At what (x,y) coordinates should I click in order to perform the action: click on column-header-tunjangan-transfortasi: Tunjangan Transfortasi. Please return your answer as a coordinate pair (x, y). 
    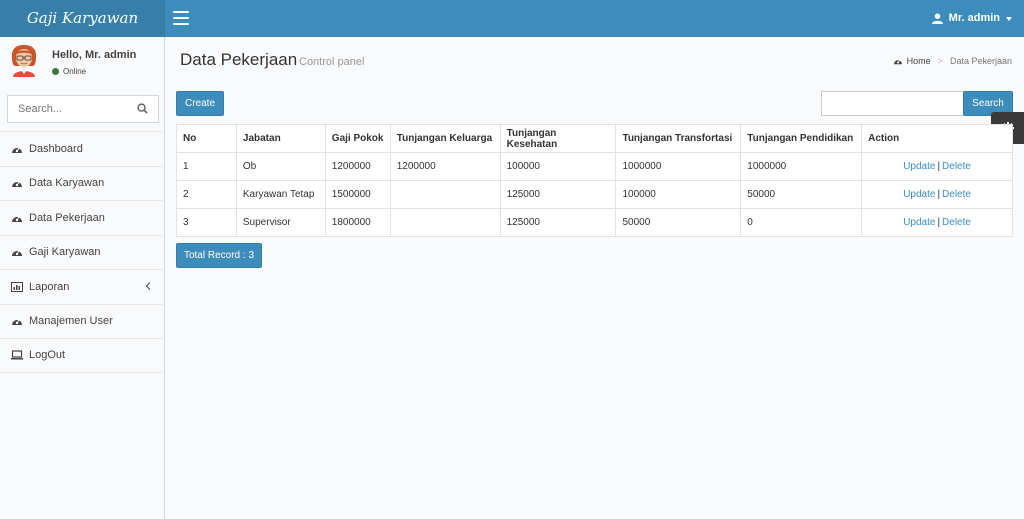
    Looking at the image, I should click on (678, 138).